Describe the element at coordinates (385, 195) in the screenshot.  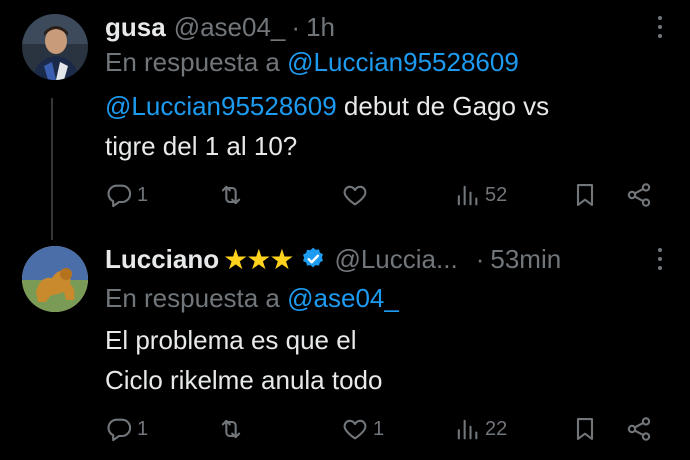
I see `action-bar: 1 52` at that location.